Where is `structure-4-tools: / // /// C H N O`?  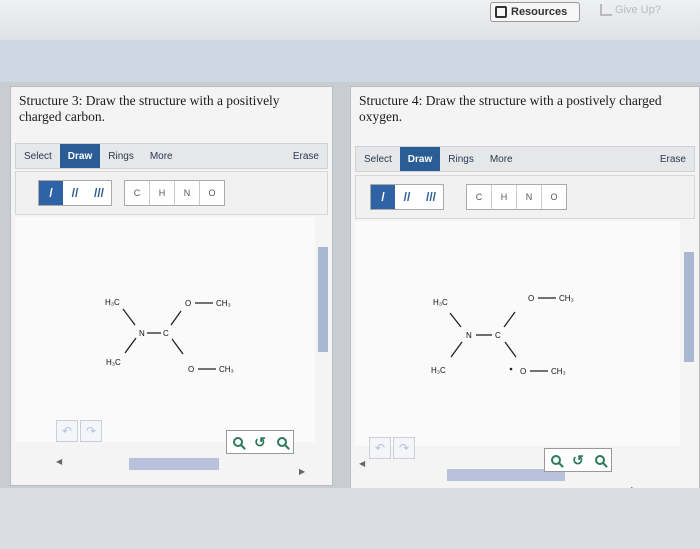
structure-4-tools: / // /// C H N O is located at coordinates (525, 197).